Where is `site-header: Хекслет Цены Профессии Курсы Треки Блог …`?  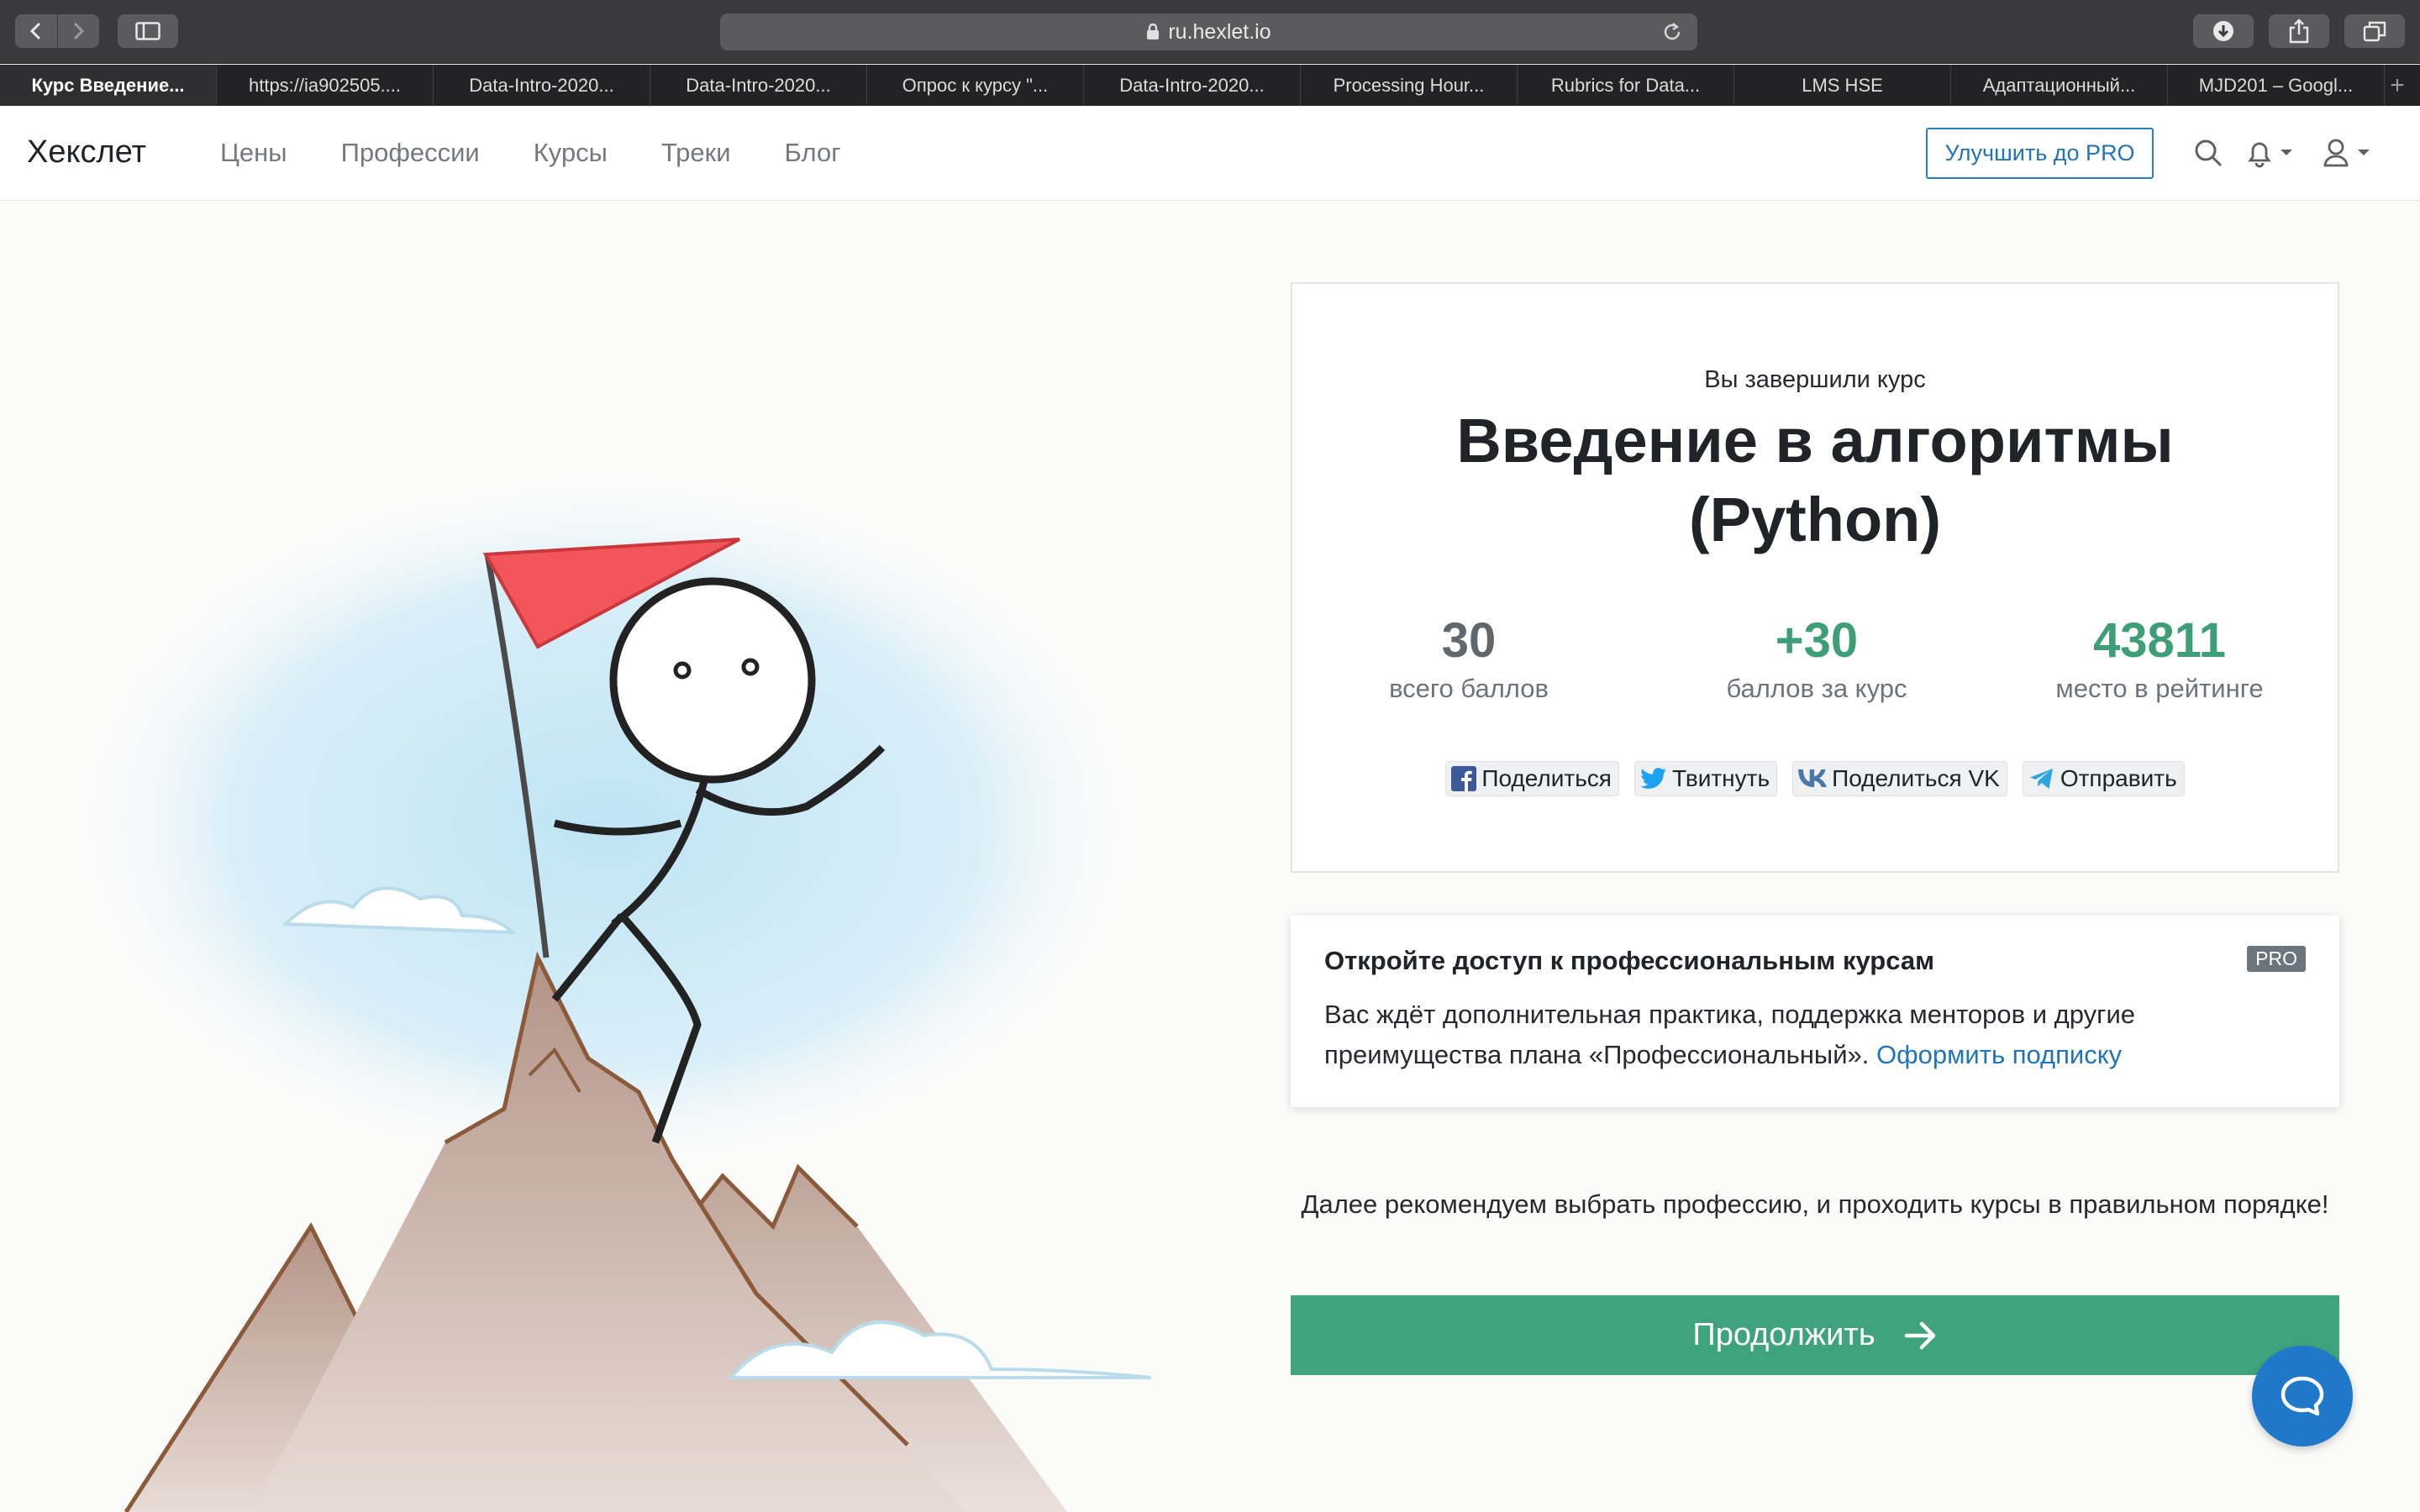
site-header: Хекслет Цены Профессии Курсы Треки Блог … is located at coordinates (1210, 153).